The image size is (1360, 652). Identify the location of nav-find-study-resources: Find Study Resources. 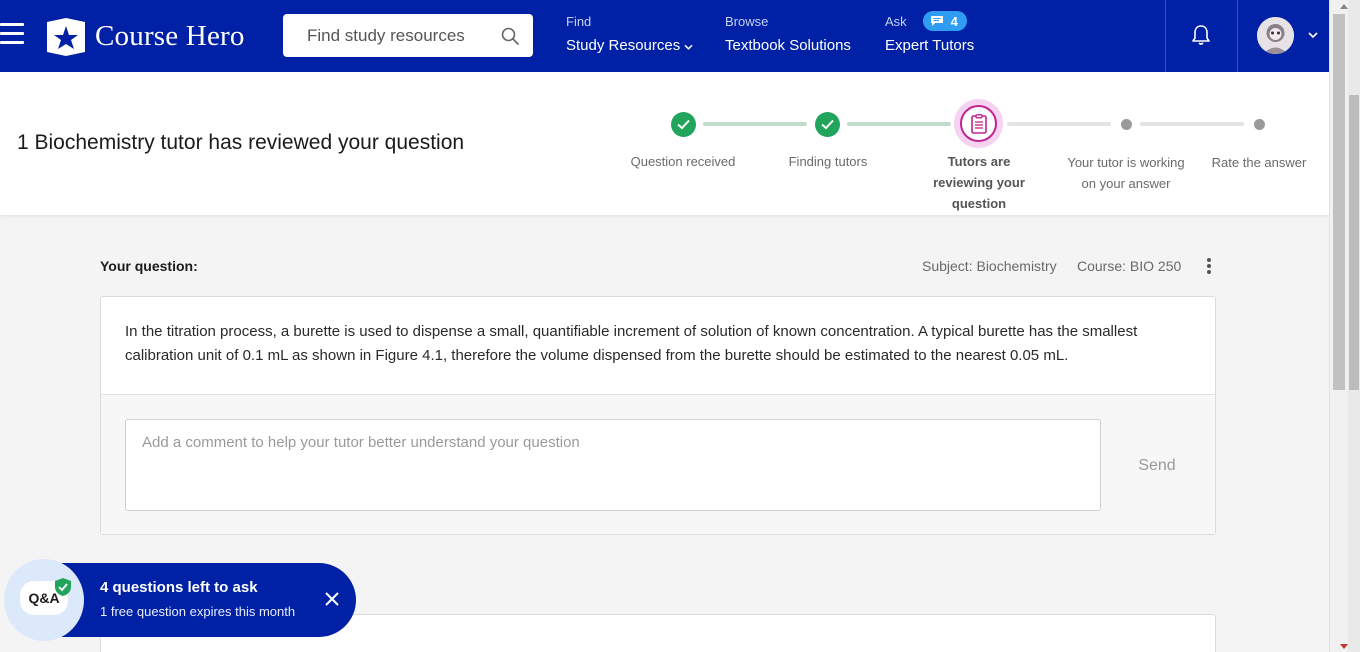
(629, 33).